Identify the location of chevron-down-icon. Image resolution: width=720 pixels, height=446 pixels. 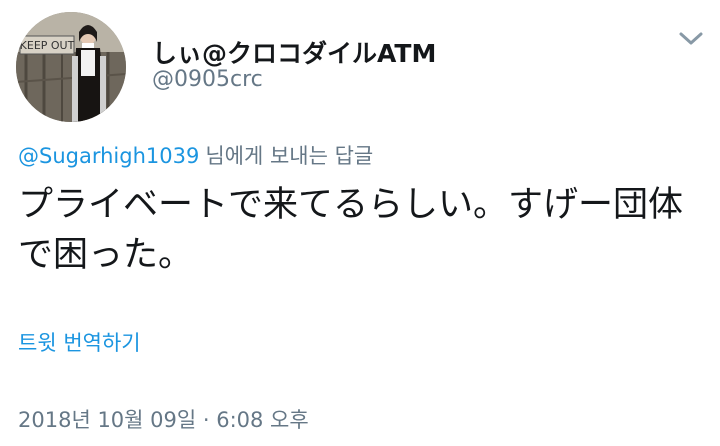
(691, 38).